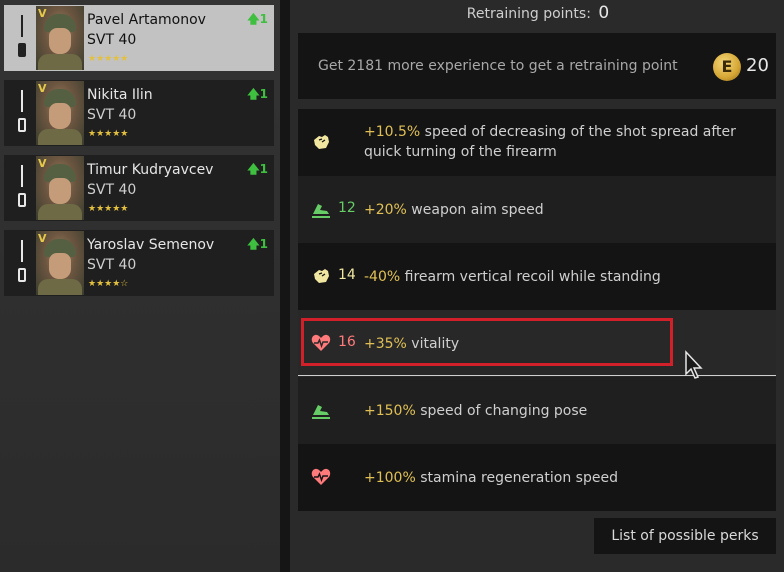 This screenshot has height=572, width=784. I want to click on perk-description: +100% stamina regeneration speed, so click(559, 478).